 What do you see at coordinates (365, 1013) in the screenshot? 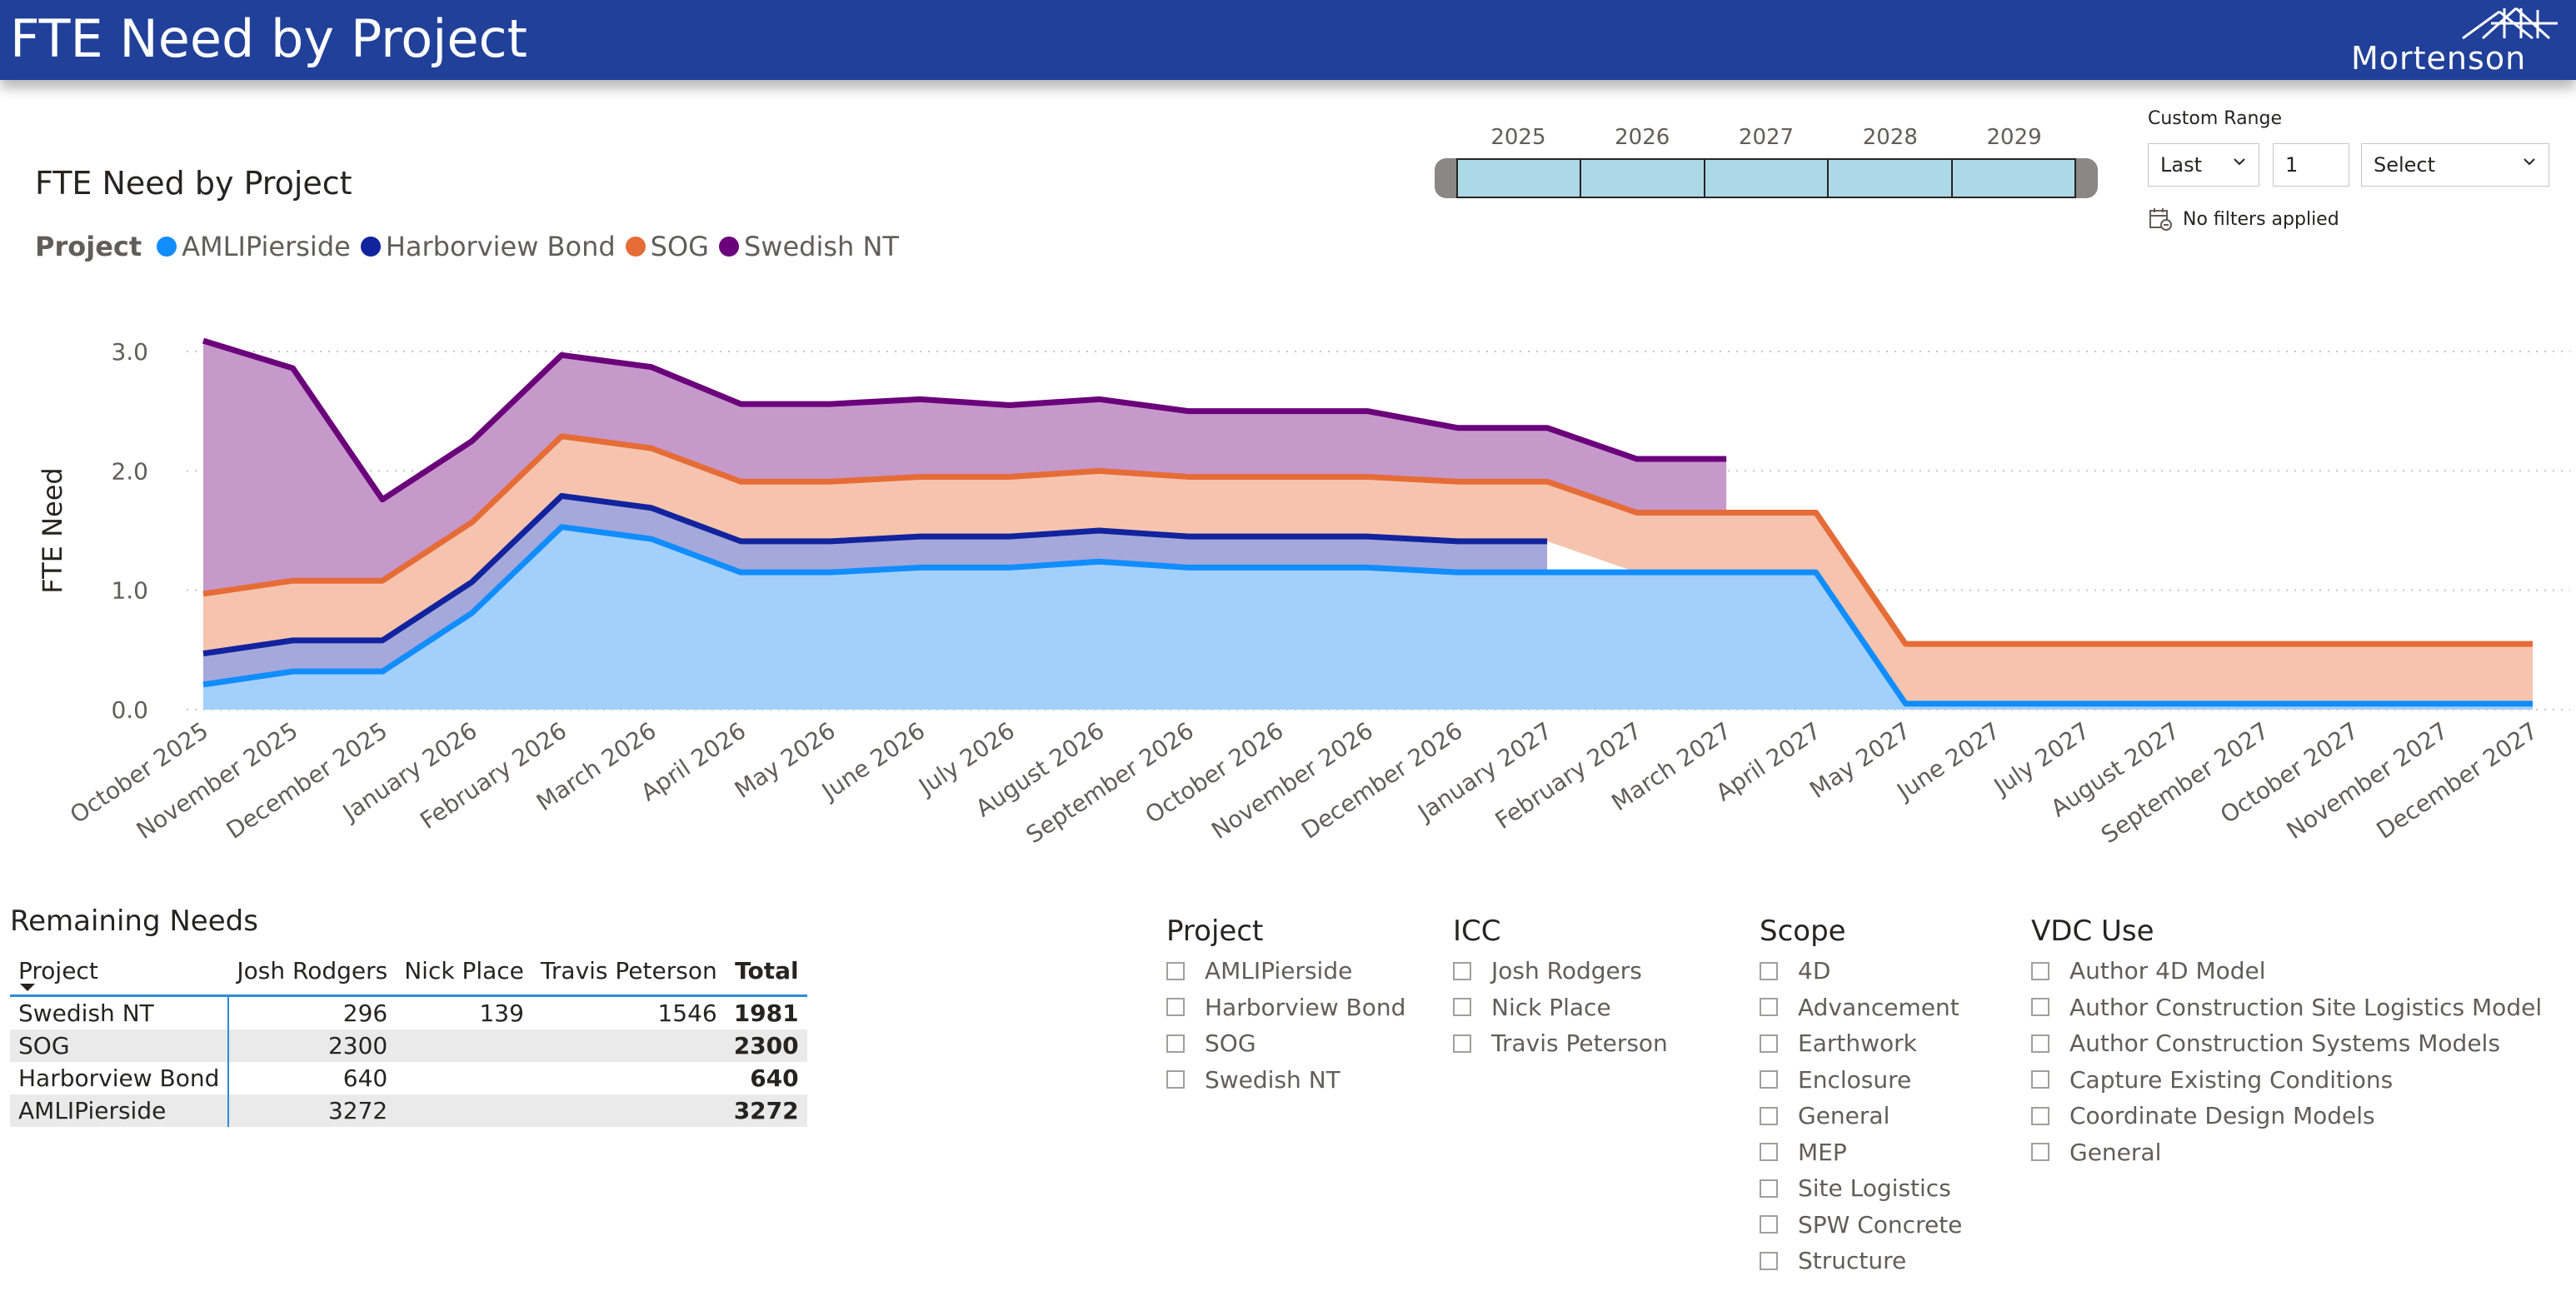
I see `cell-value: 296` at bounding box center [365, 1013].